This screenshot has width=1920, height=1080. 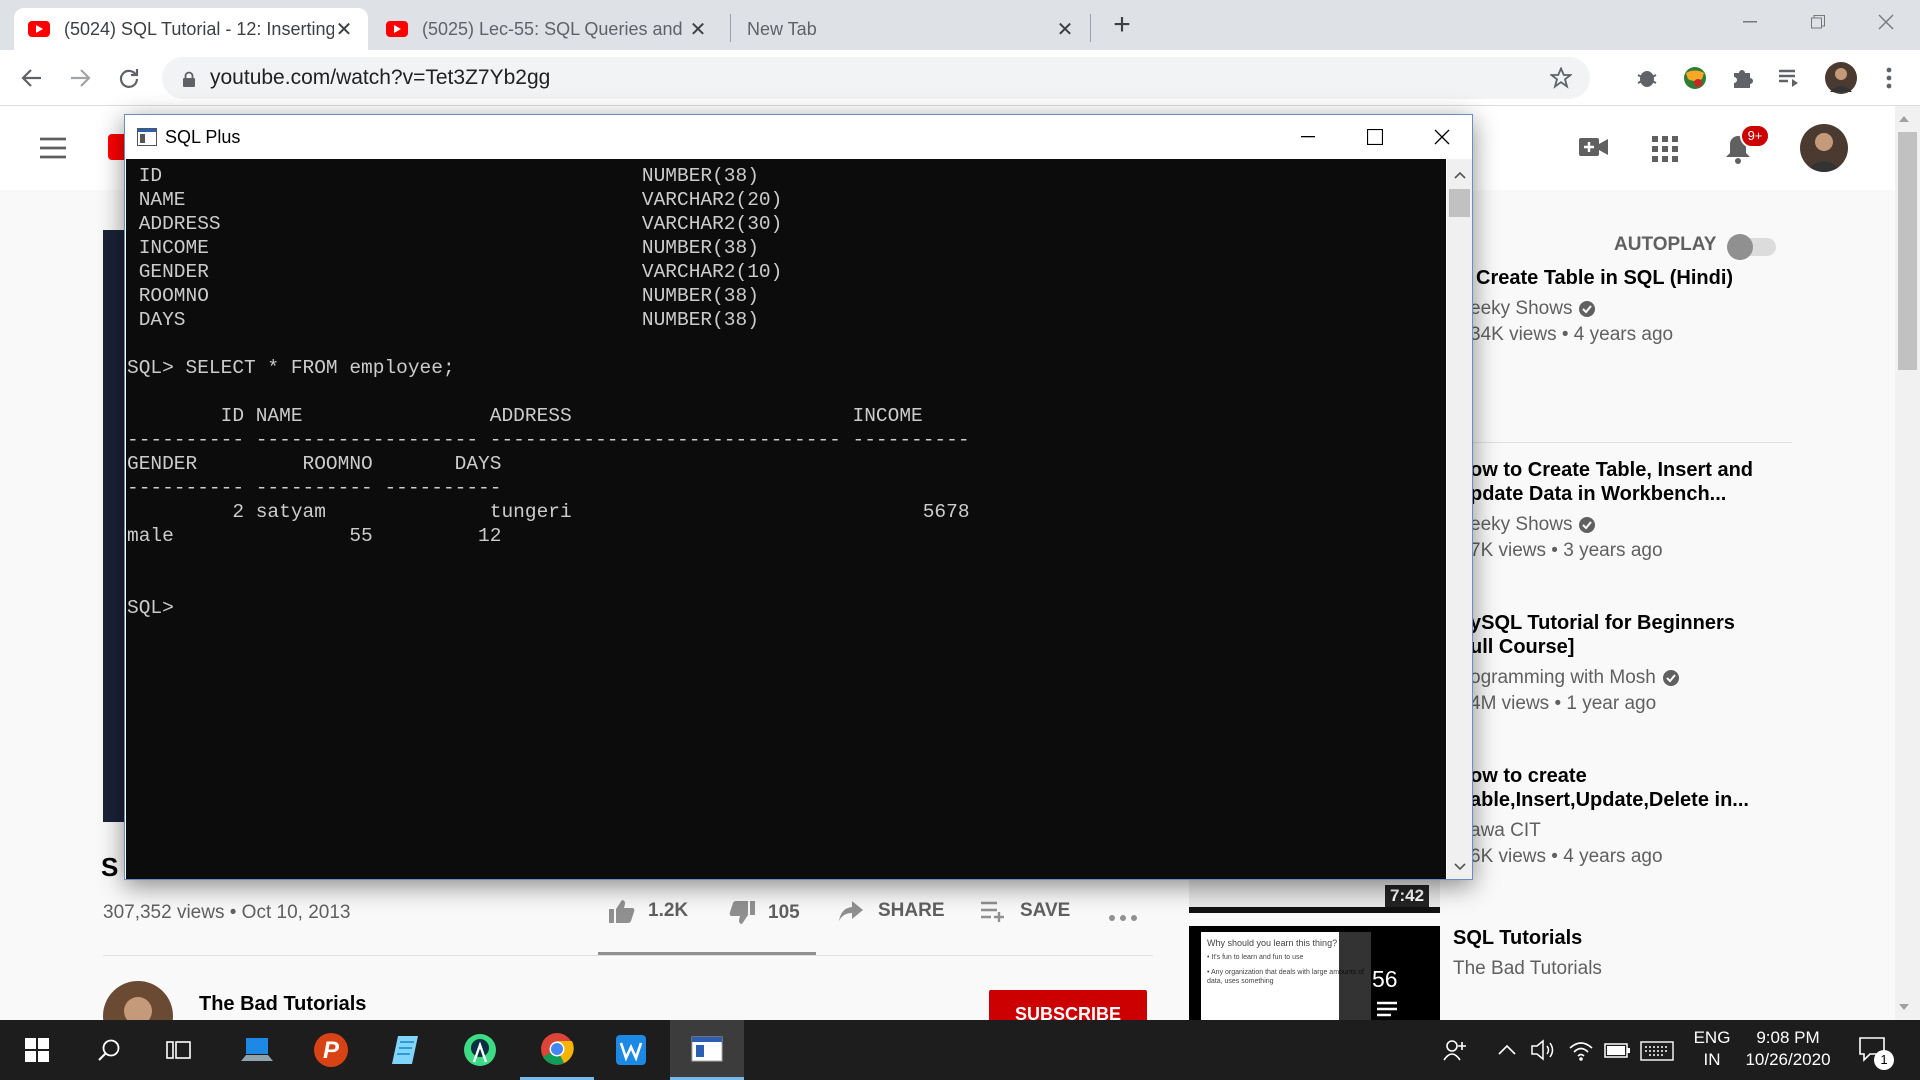 What do you see at coordinates (631, 1050) in the screenshot?
I see `wps-writer-icon` at bounding box center [631, 1050].